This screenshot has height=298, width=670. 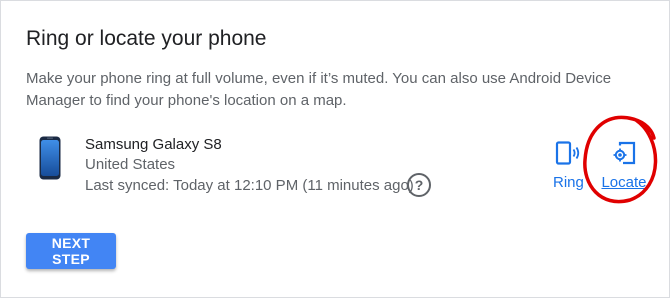 What do you see at coordinates (568, 166) in the screenshot?
I see `ring-button: Ring` at bounding box center [568, 166].